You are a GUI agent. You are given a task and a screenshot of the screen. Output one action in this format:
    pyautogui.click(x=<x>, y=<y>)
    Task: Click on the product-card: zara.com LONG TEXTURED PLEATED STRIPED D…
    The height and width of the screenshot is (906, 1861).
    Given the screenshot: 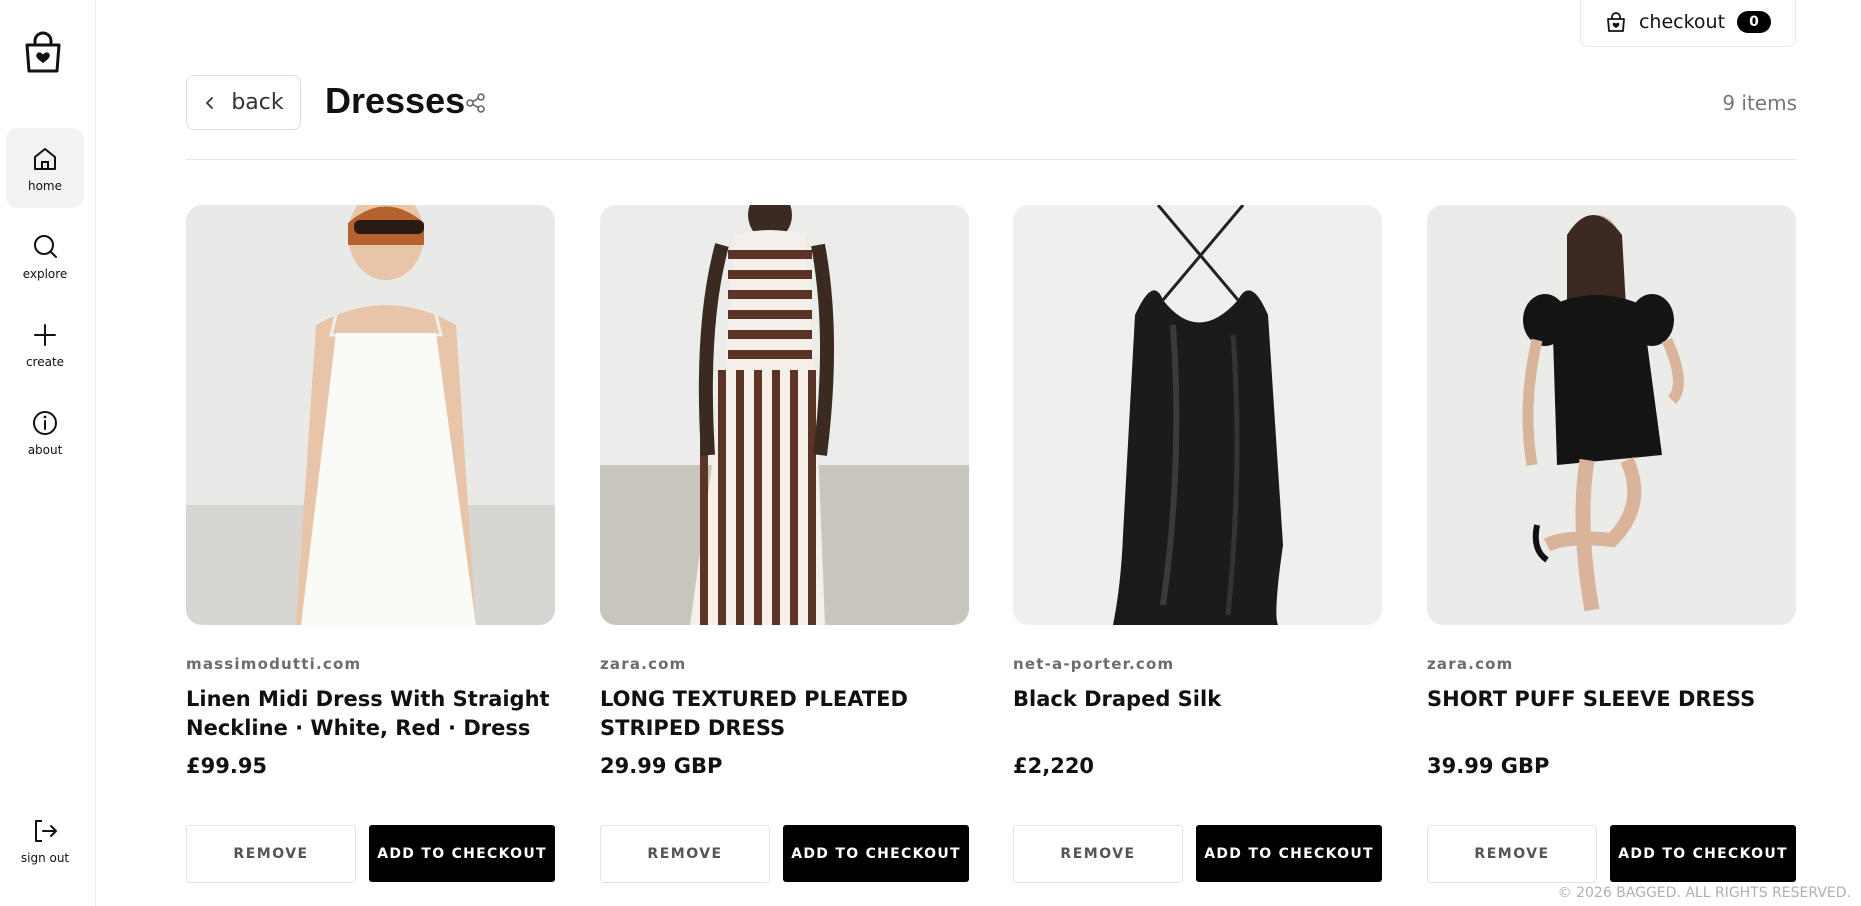 What is the action you would take?
    pyautogui.click(x=784, y=544)
    